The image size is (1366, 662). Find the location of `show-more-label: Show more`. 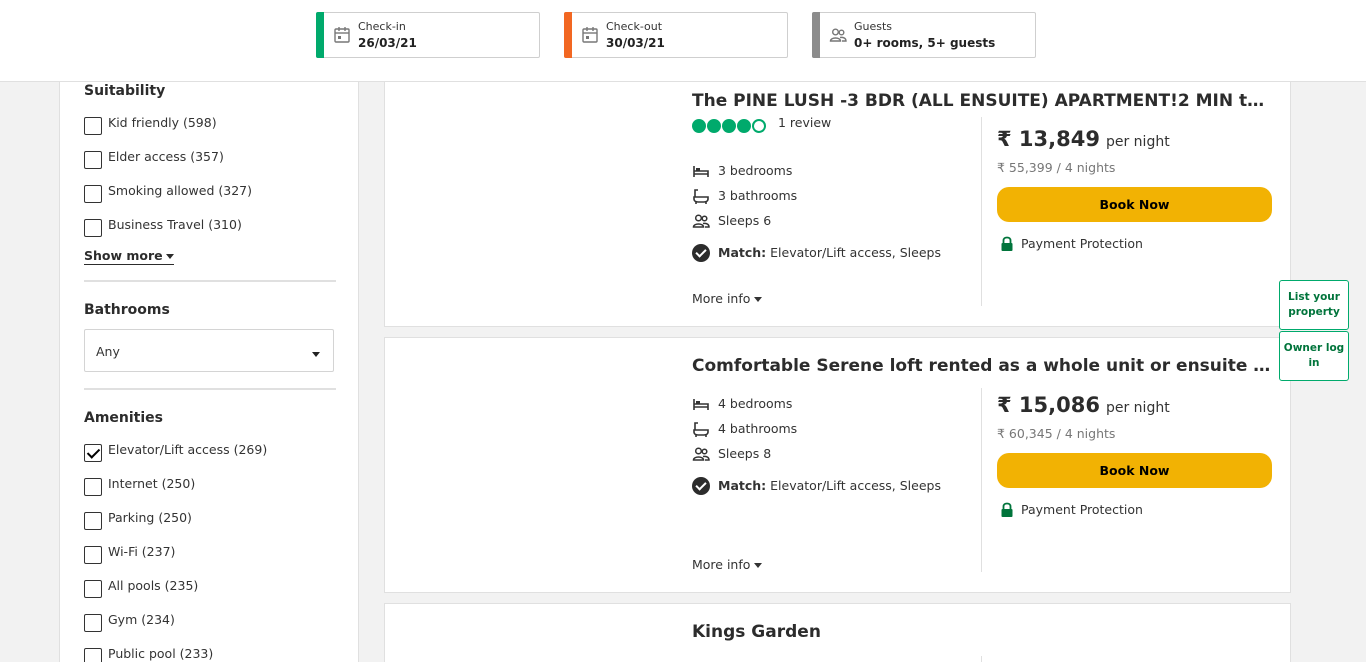

show-more-label: Show more is located at coordinates (123, 255).